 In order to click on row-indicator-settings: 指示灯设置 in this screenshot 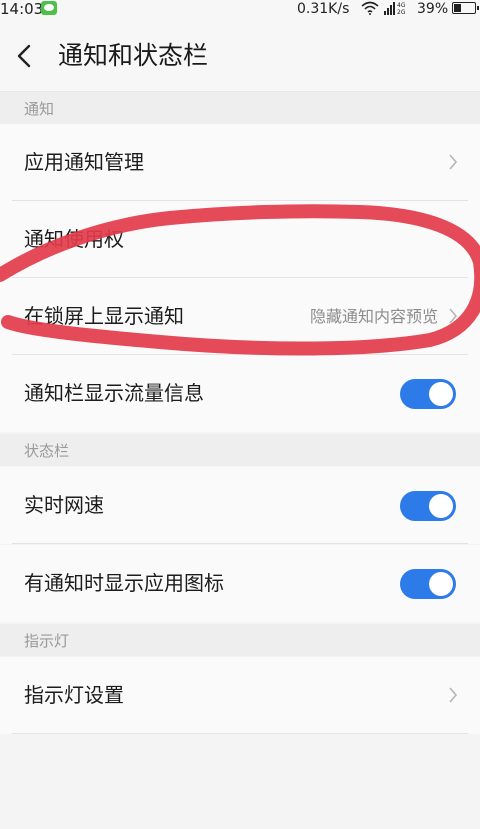, I will do `click(240, 695)`.